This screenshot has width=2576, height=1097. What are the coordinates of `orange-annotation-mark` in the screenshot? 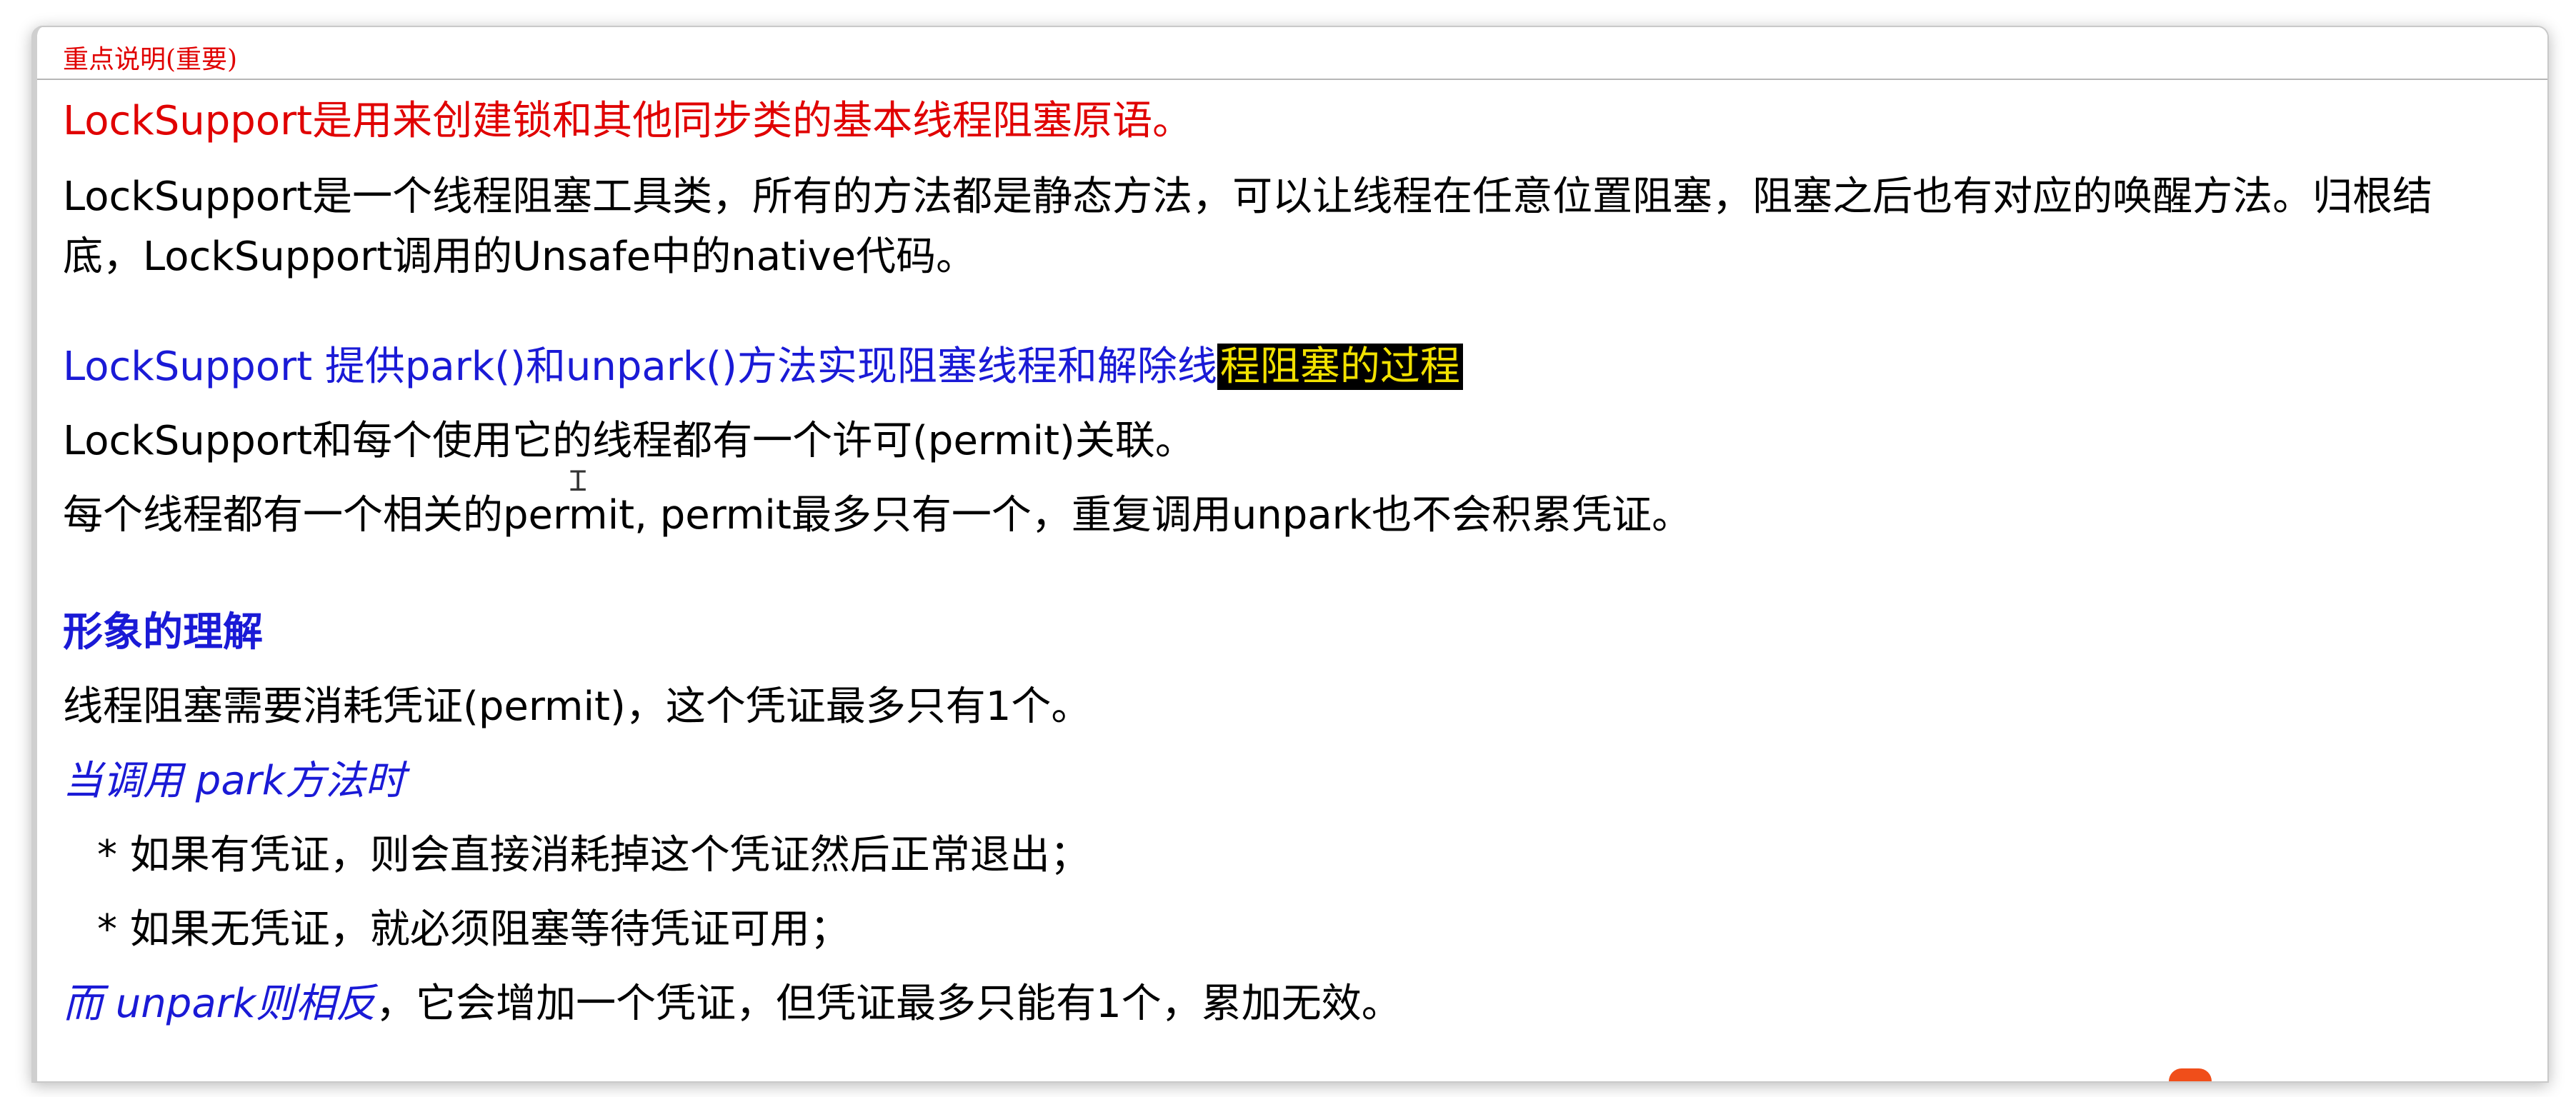 It's located at (2190, 1074).